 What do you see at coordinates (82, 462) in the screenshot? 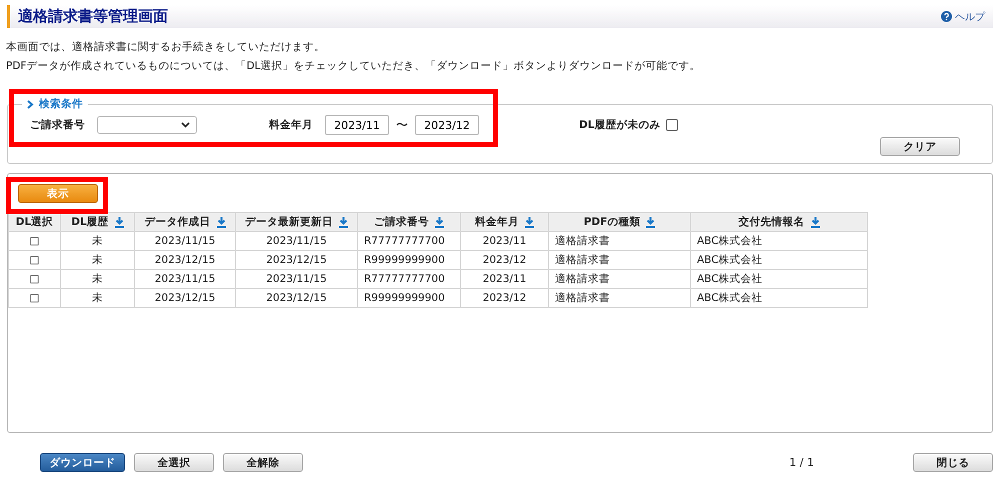
I see `download-button: ダウンロード` at bounding box center [82, 462].